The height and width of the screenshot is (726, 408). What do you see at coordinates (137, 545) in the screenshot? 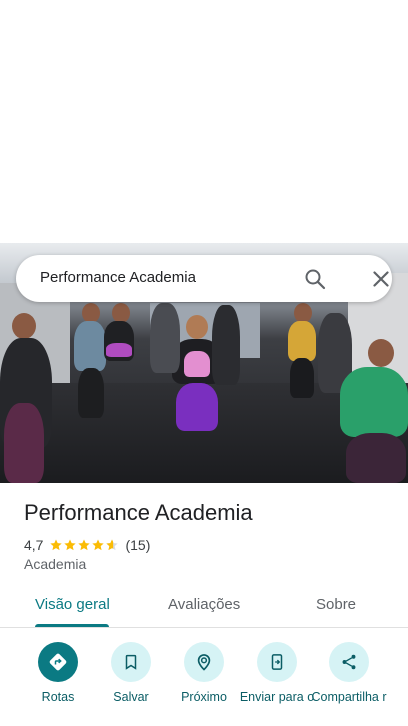
I see `reviews-count: (15)` at bounding box center [137, 545].